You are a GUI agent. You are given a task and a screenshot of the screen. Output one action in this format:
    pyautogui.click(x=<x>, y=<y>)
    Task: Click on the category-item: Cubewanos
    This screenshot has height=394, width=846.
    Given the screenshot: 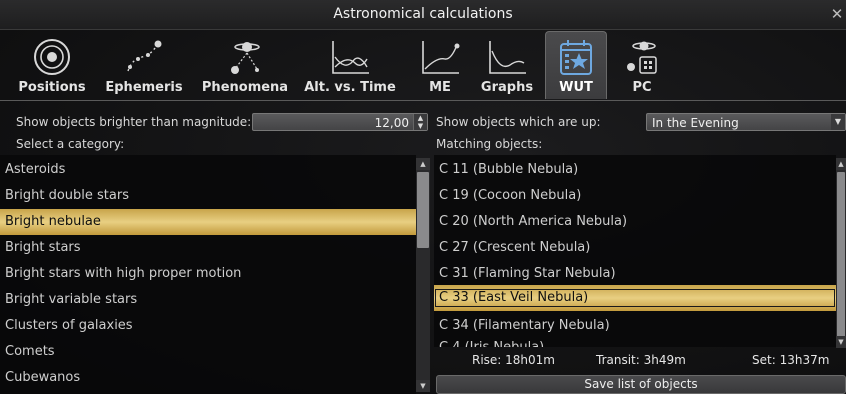 What is the action you would take?
    pyautogui.click(x=208, y=378)
    